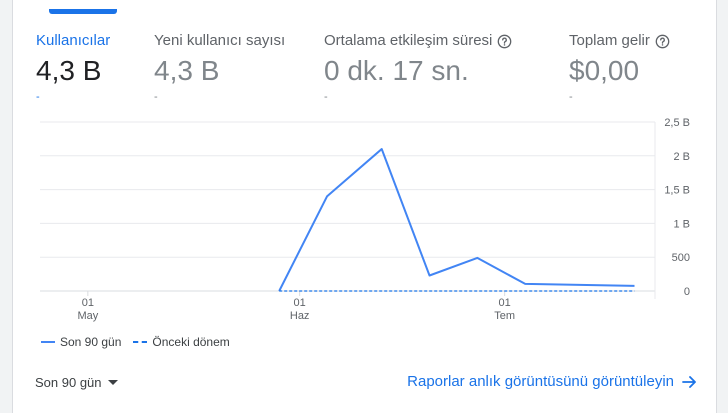  What do you see at coordinates (504, 316) in the screenshot?
I see `x-tick-month-label: Tem` at bounding box center [504, 316].